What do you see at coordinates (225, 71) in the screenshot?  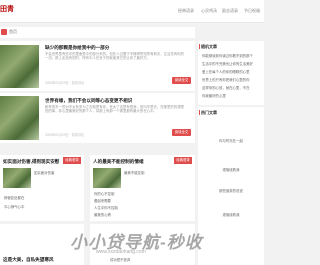 I see `sidebar-link: 爱上在每个人的你的眼睛的心里` at bounding box center [225, 71].